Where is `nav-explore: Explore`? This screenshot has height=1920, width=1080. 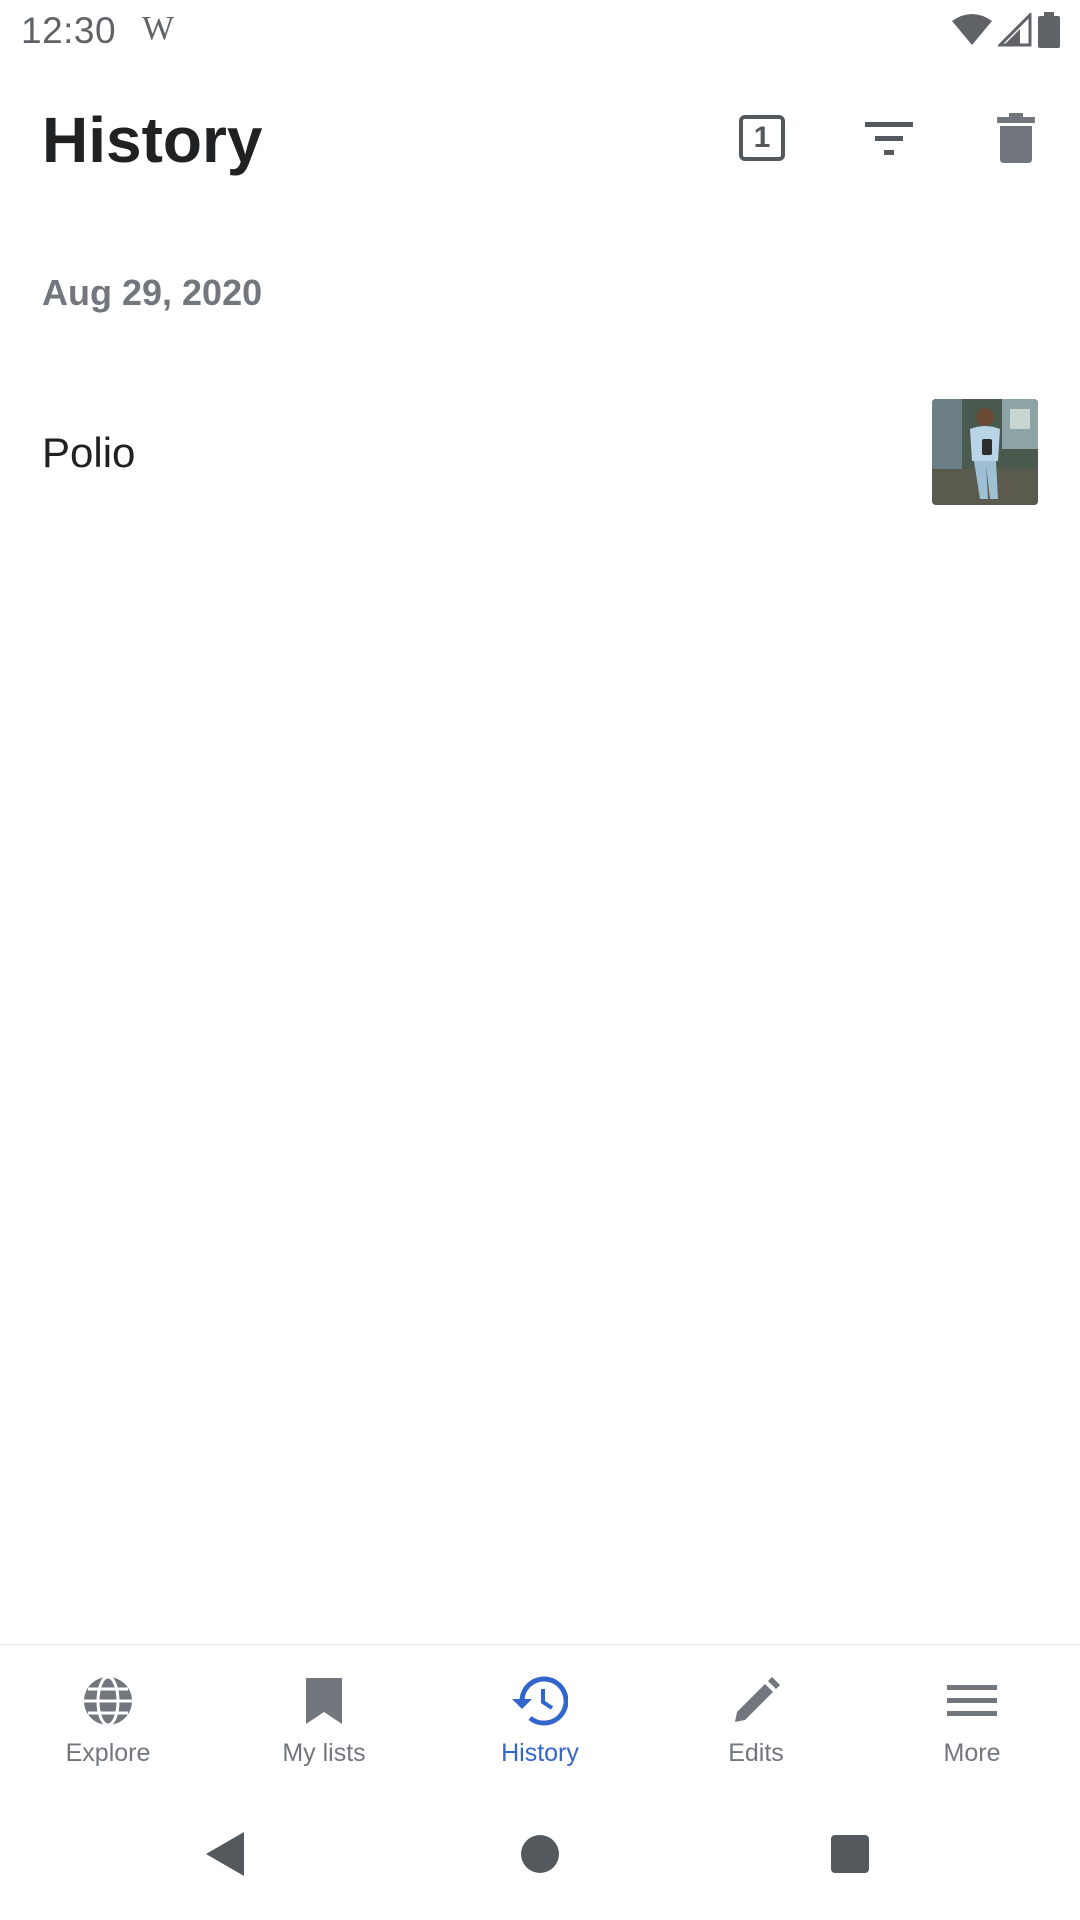 nav-explore: Explore is located at coordinates (108, 1712).